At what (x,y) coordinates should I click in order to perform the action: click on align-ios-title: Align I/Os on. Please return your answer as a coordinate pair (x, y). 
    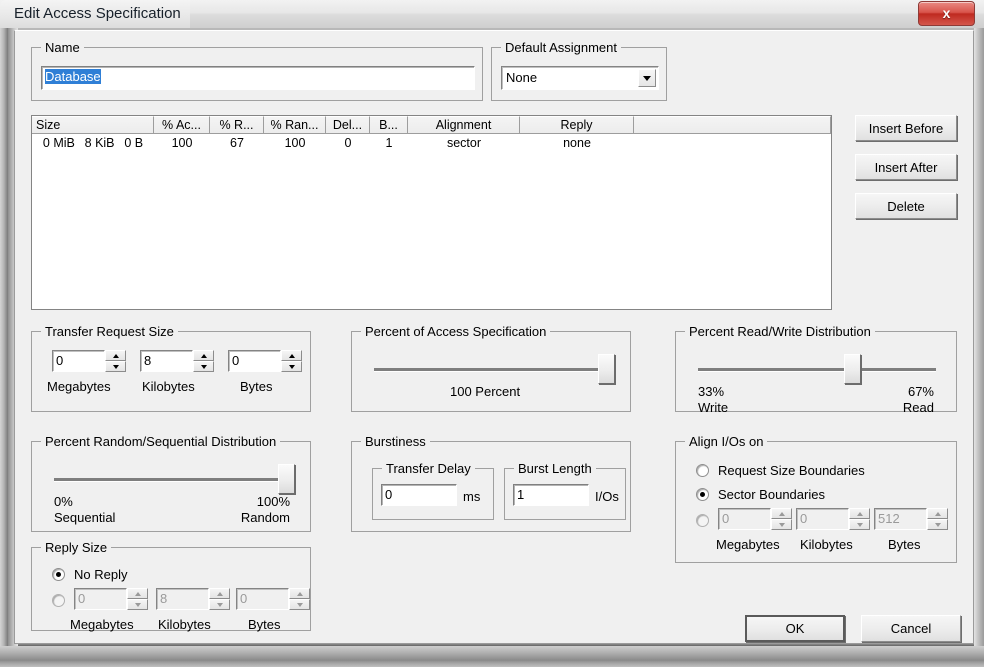
    Looking at the image, I should click on (726, 441).